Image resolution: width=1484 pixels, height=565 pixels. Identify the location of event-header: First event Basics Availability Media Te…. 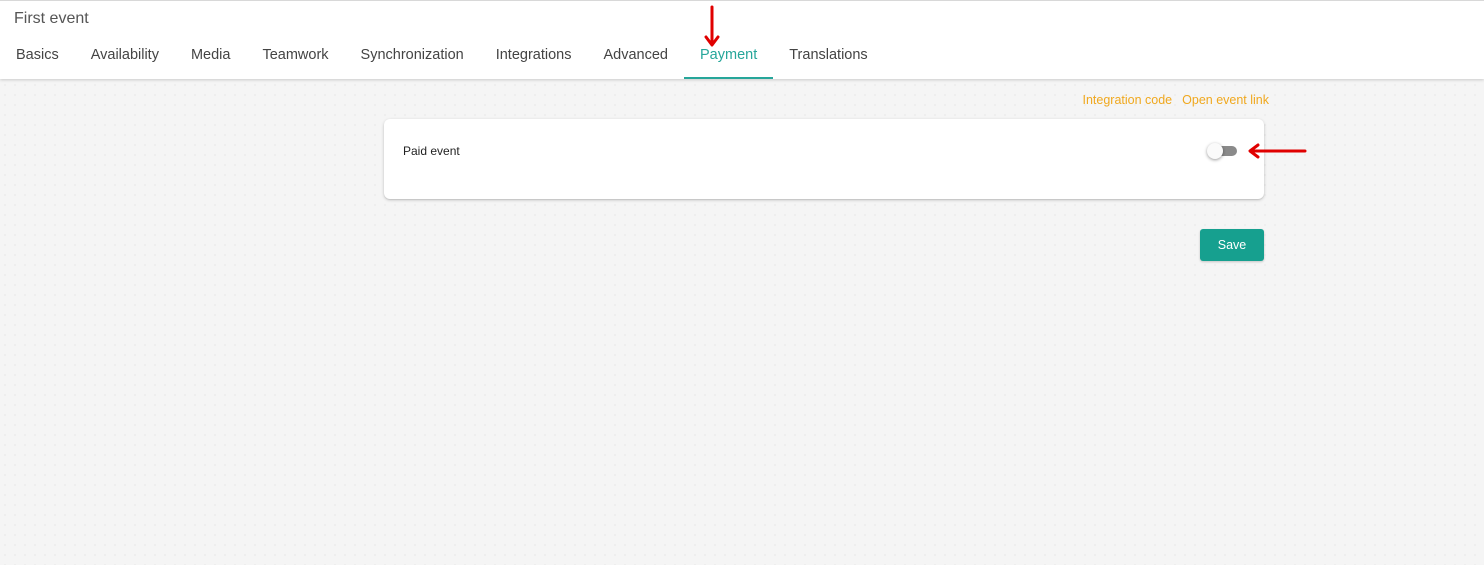
(742, 39).